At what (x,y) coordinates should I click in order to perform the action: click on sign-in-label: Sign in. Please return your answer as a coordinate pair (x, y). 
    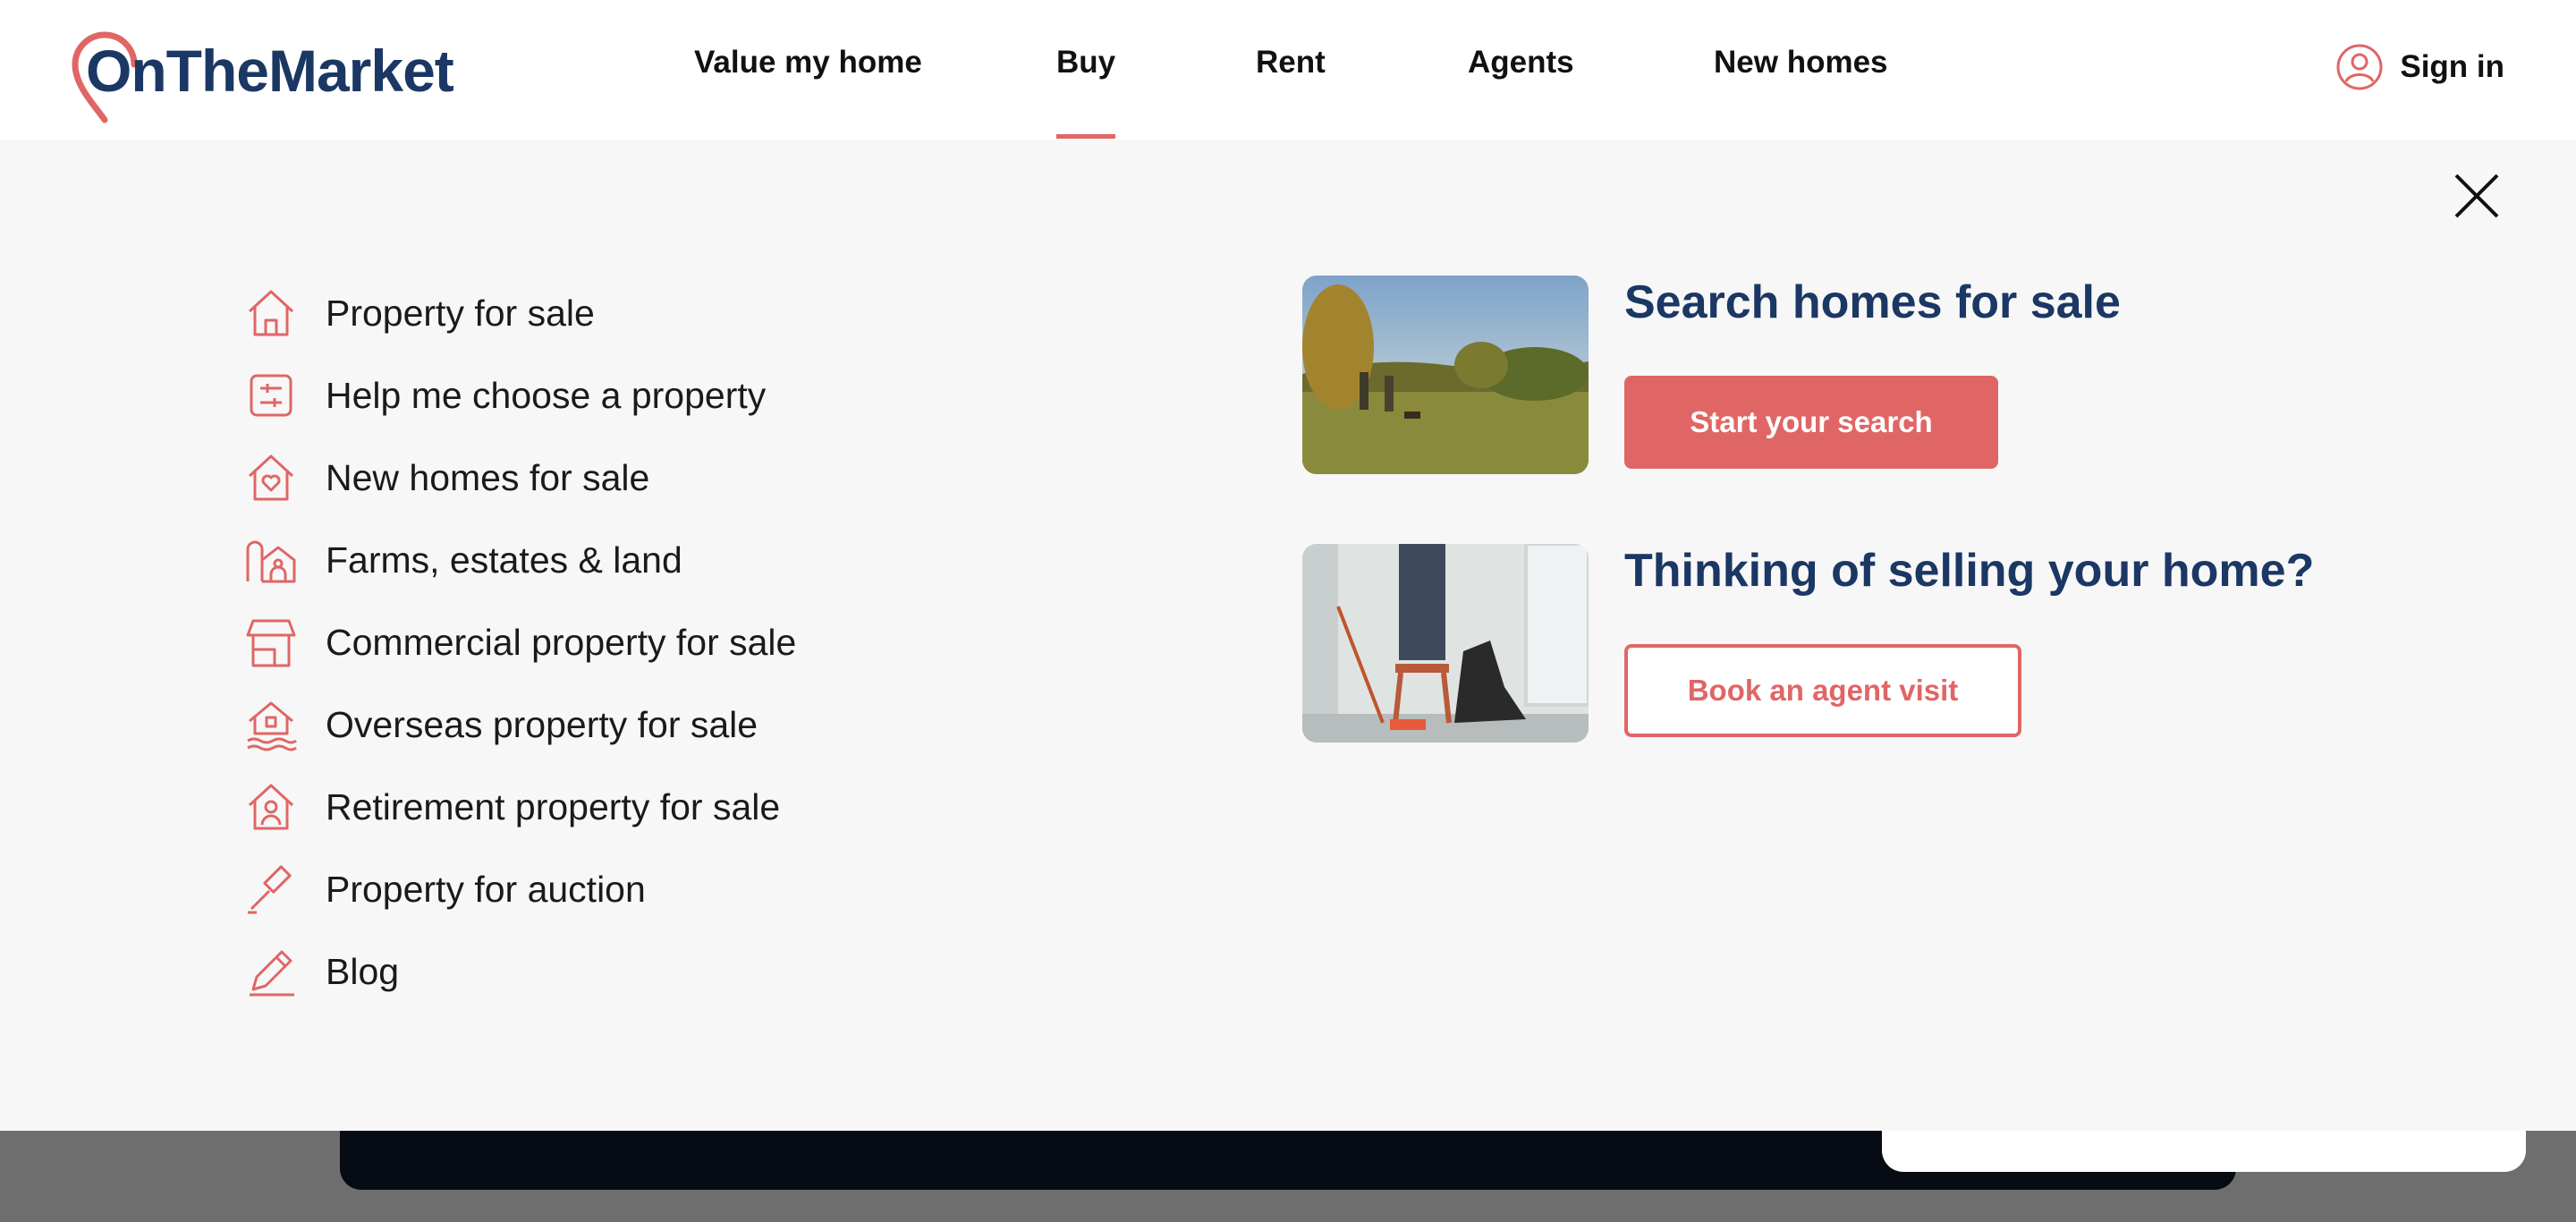
    Looking at the image, I should click on (2452, 66).